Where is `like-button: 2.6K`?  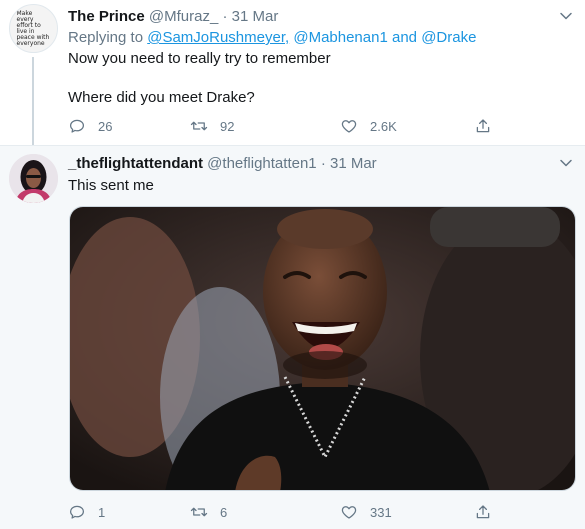 like-button: 2.6K is located at coordinates (368, 126).